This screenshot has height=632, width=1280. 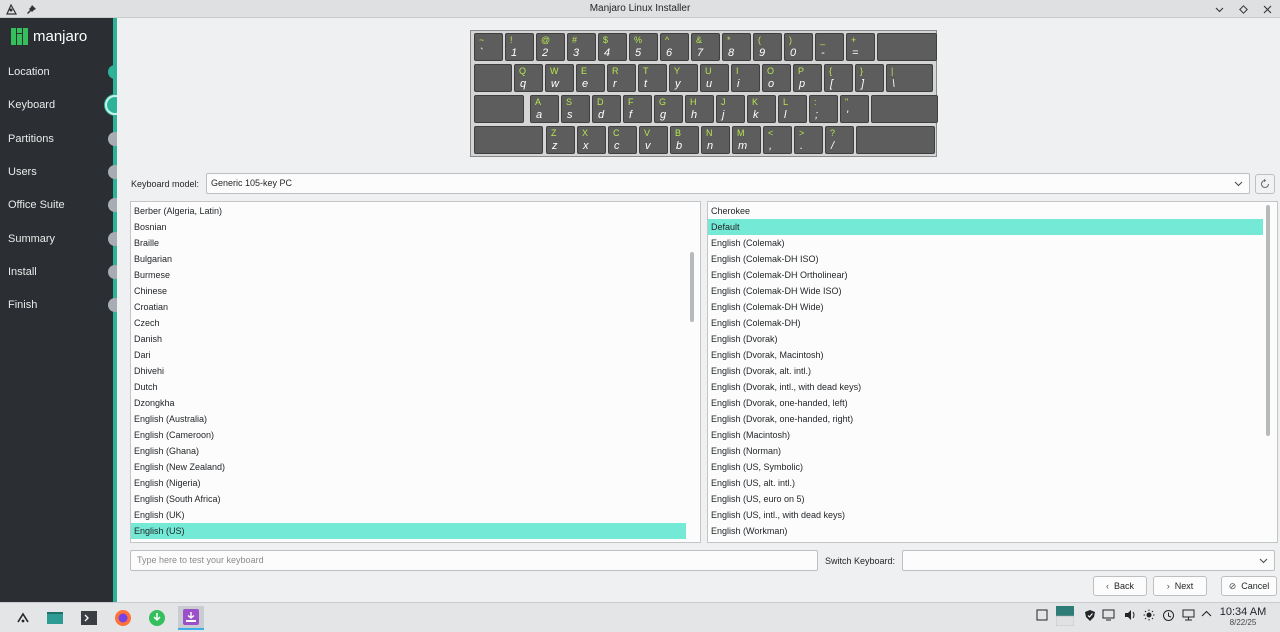 I want to click on variant-list-item: English (Norman), so click(x=985, y=451).